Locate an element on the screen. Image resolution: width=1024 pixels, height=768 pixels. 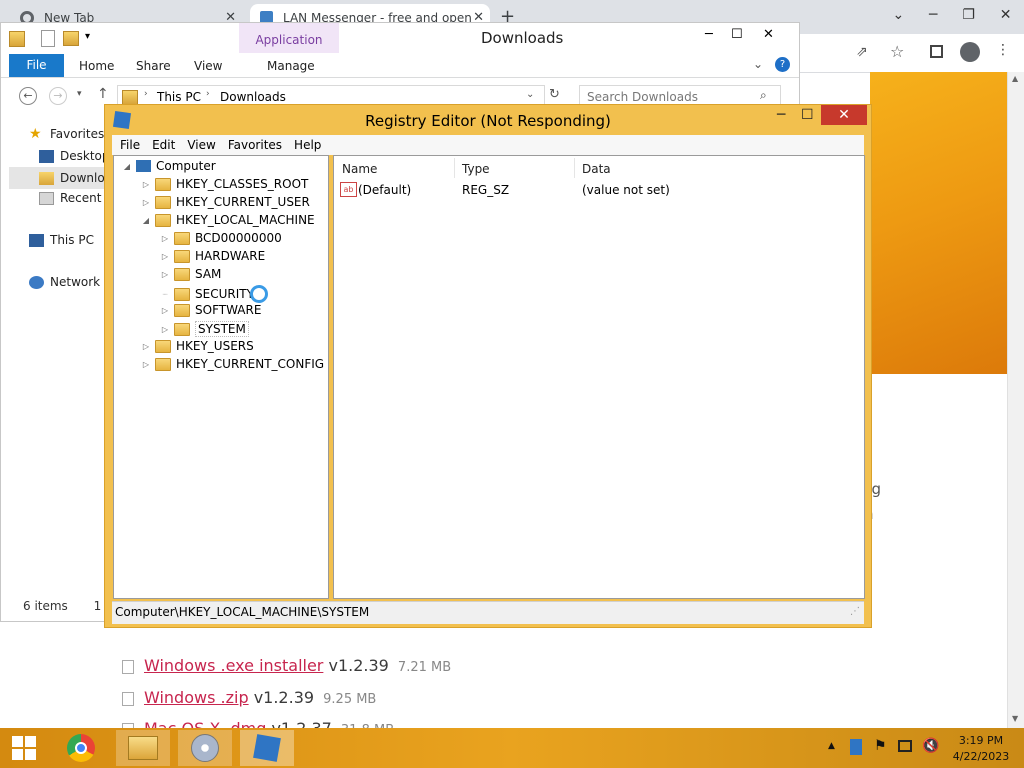
taskbar-file-explorer is located at coordinates (143, 748).